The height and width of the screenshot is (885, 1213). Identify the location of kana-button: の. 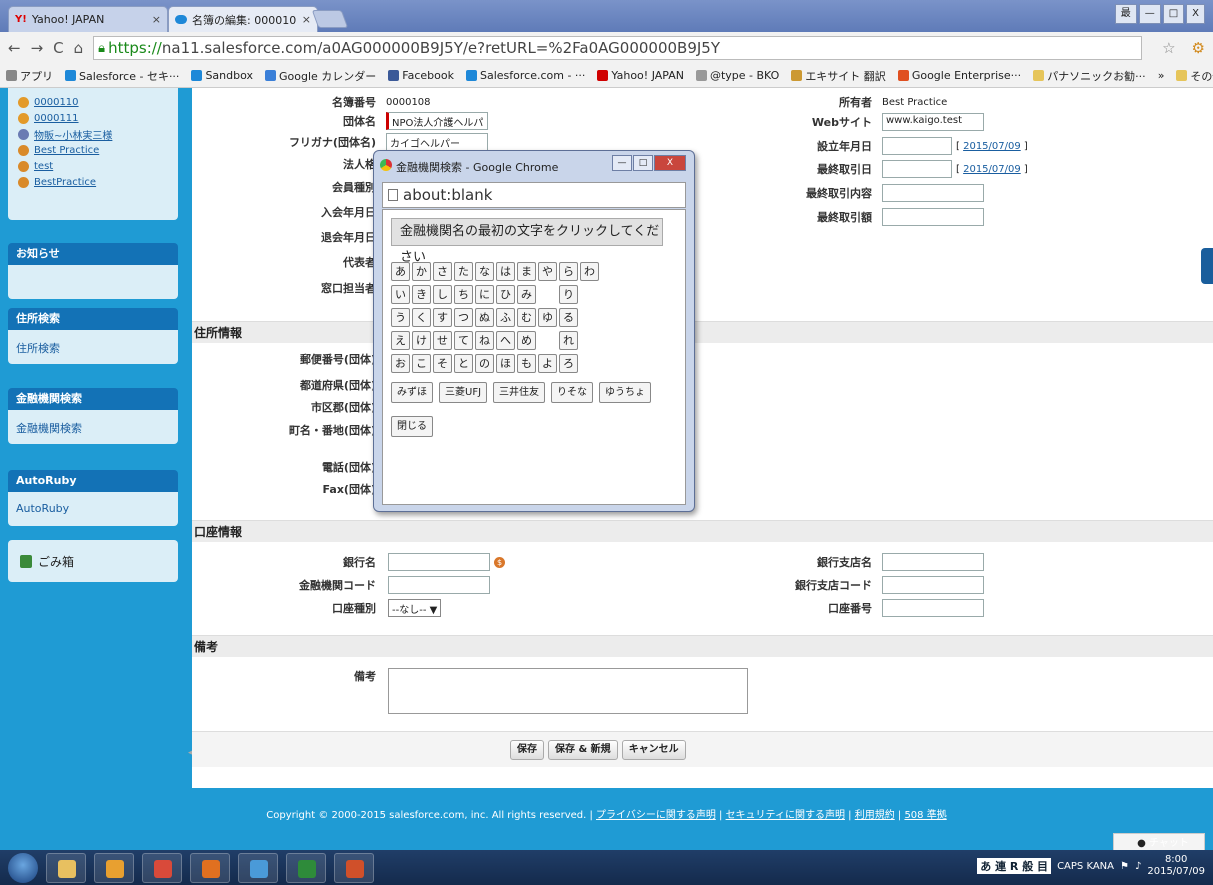
(484, 363).